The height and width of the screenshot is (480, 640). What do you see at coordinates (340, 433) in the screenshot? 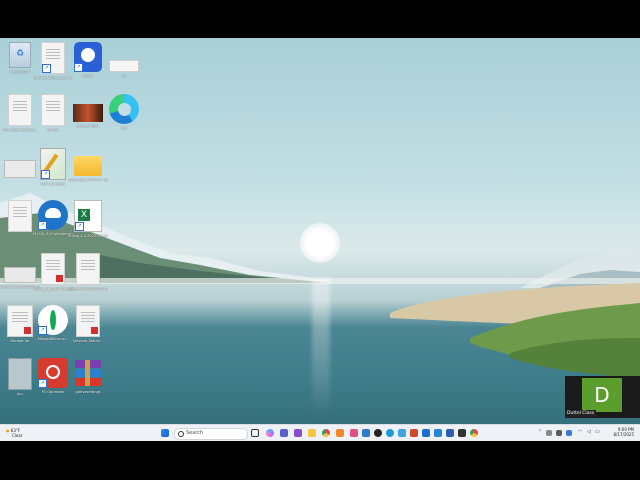
I see `paint-icon` at bounding box center [340, 433].